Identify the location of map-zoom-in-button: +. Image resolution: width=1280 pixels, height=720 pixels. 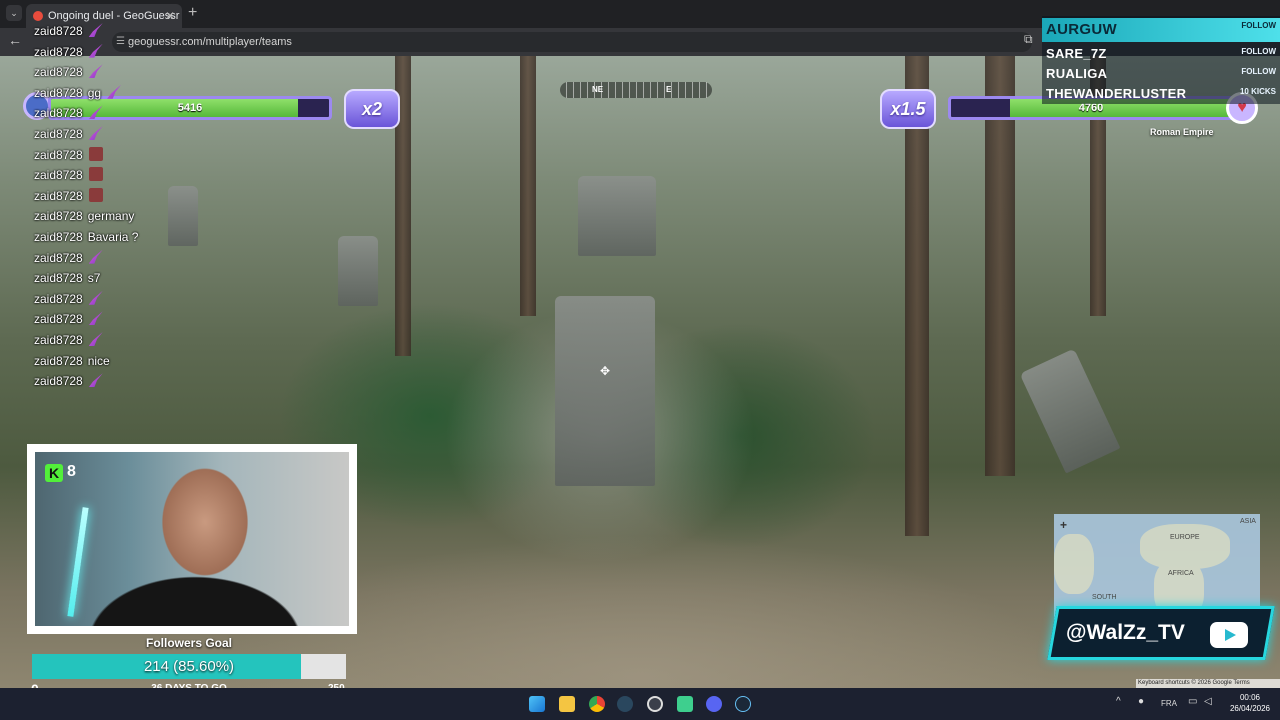
(1063, 525).